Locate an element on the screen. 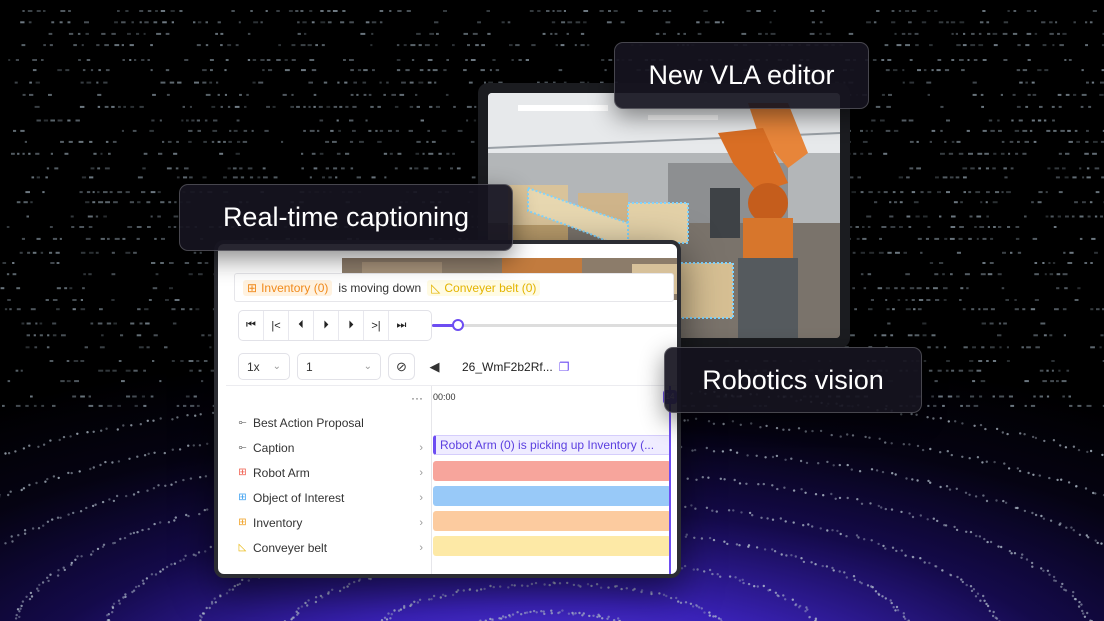 The height and width of the screenshot is (621, 1104). track-row: ⊞ Inventory › is located at coordinates (328, 522).